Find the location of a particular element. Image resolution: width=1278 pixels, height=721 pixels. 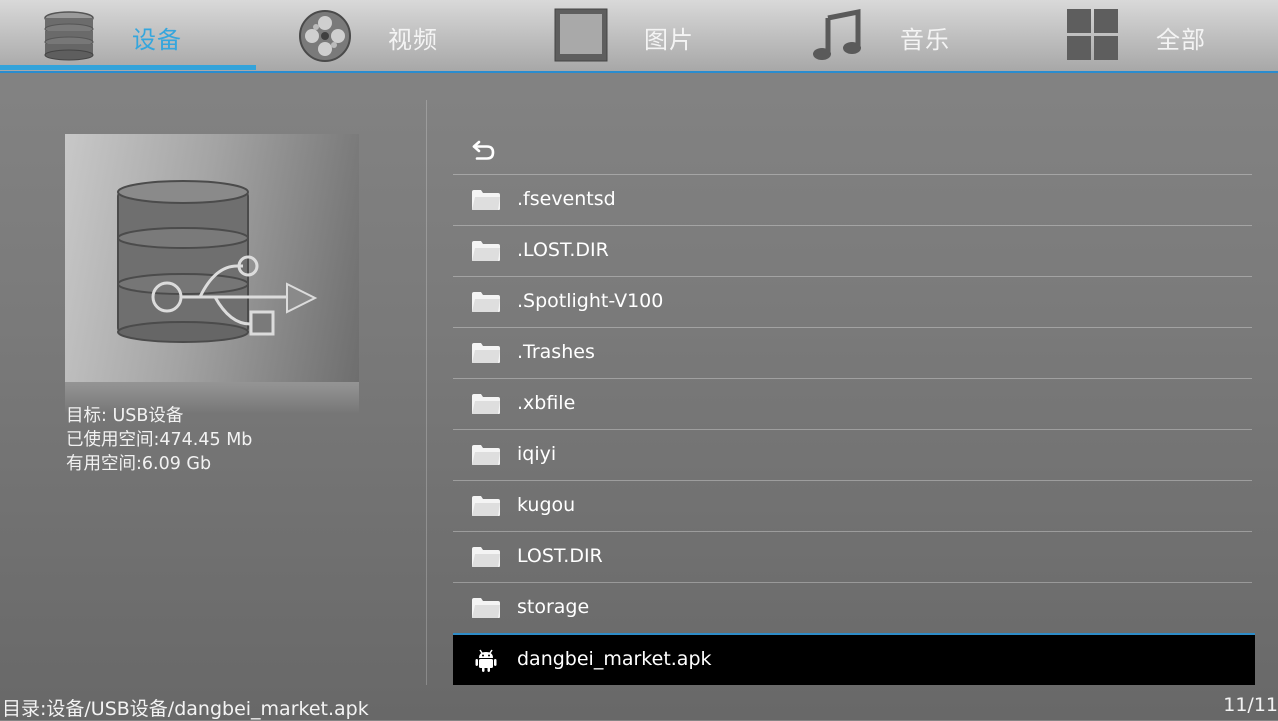

picture-frame-icon is located at coordinates (581, 35).